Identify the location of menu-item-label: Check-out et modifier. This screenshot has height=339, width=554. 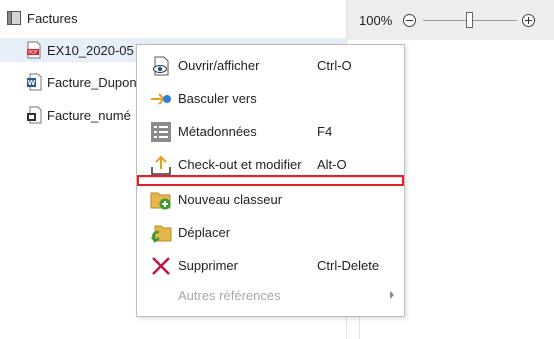
(240, 164).